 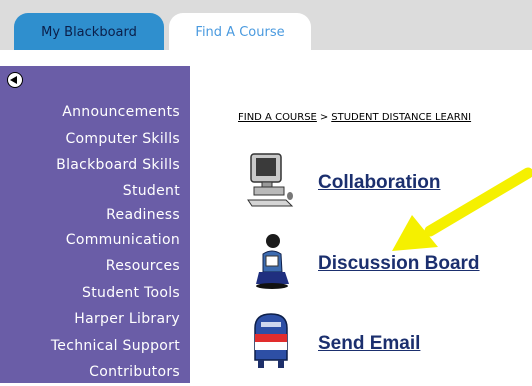 What do you see at coordinates (270, 180) in the screenshot?
I see `computer-icon` at bounding box center [270, 180].